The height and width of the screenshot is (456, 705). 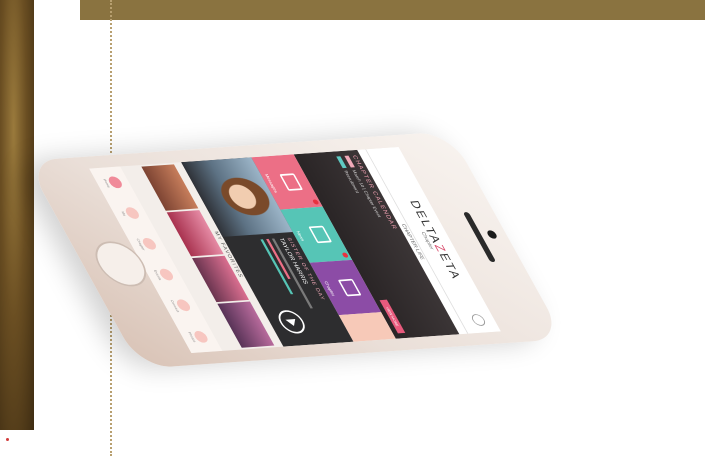 I want to click on dock-item-chapter: Chapter, so click(x=147, y=244).